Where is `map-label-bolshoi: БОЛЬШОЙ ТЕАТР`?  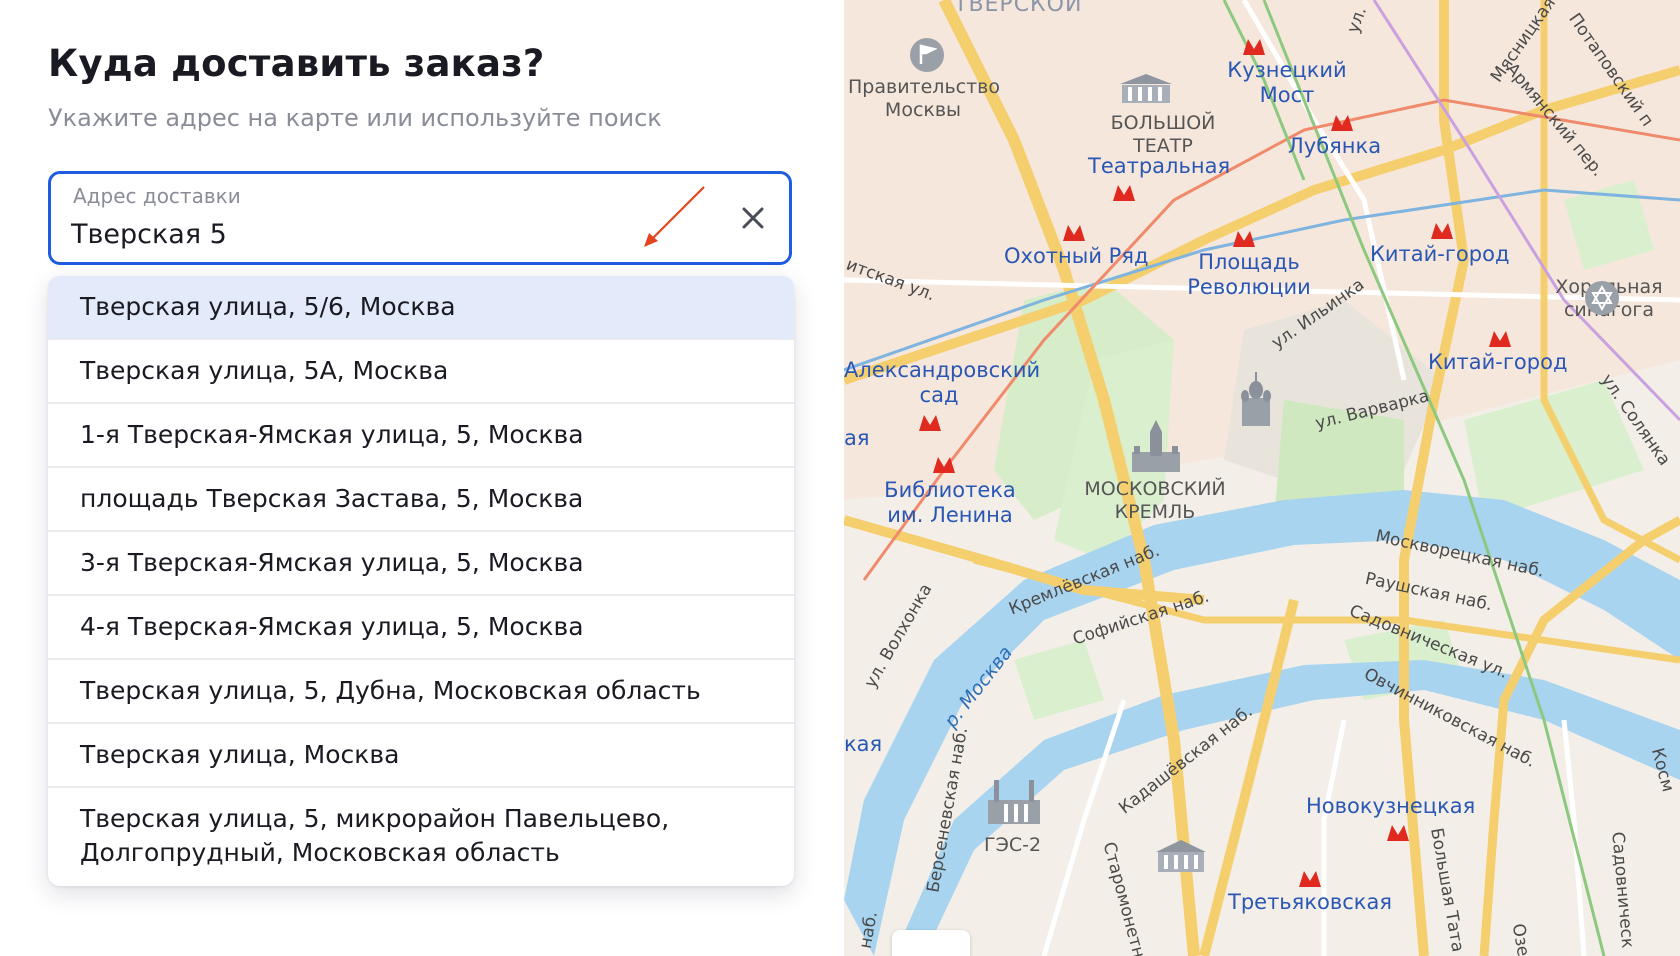 map-label-bolshoi: БОЛЬШОЙ ТЕАТР is located at coordinates (1163, 134).